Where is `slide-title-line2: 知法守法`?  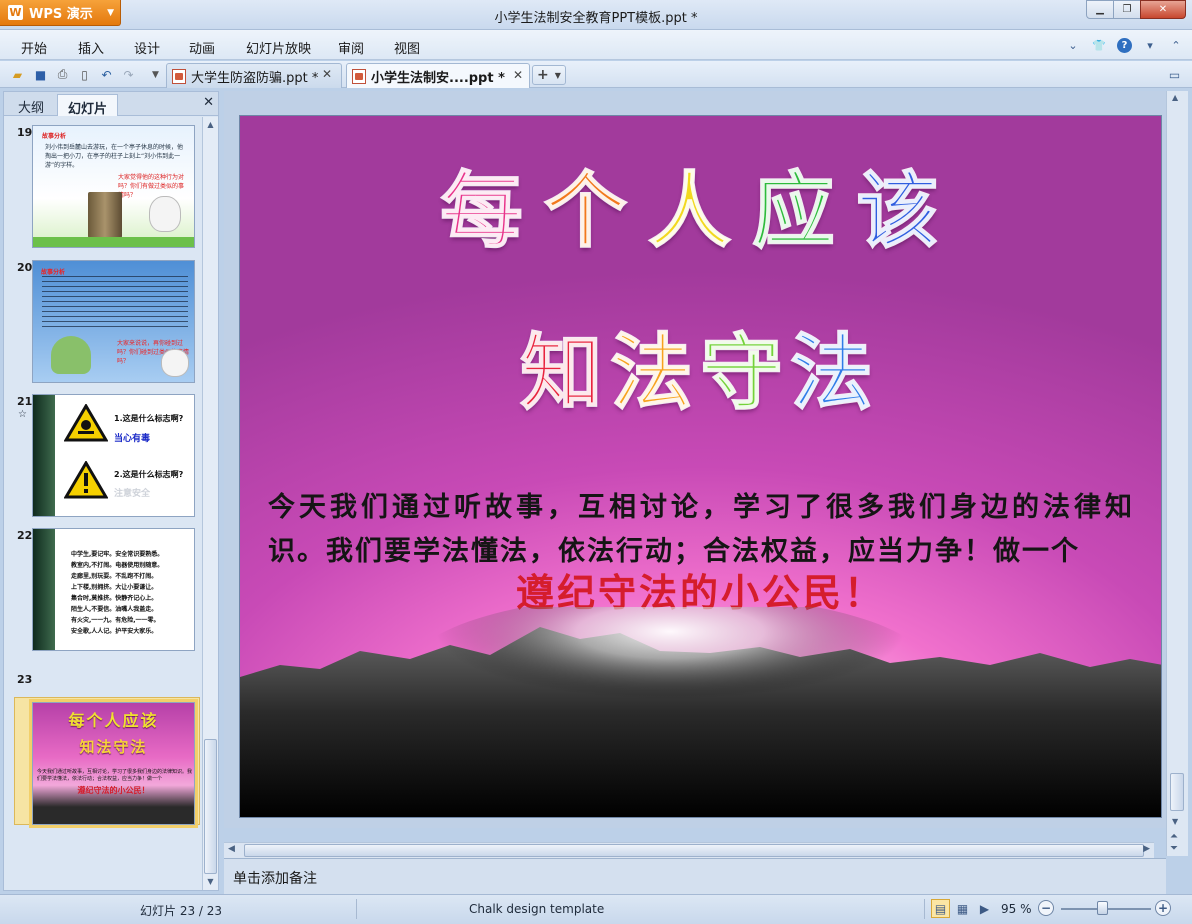
slide-title-line2: 知法守法 is located at coordinates (700, 365).